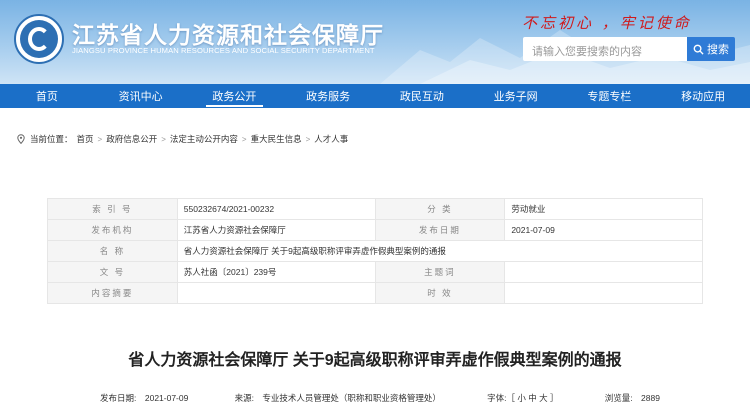 This screenshot has height=419, width=750. What do you see at coordinates (141, 96) in the screenshot?
I see `nav-item-news: 资讯中心` at bounding box center [141, 96].